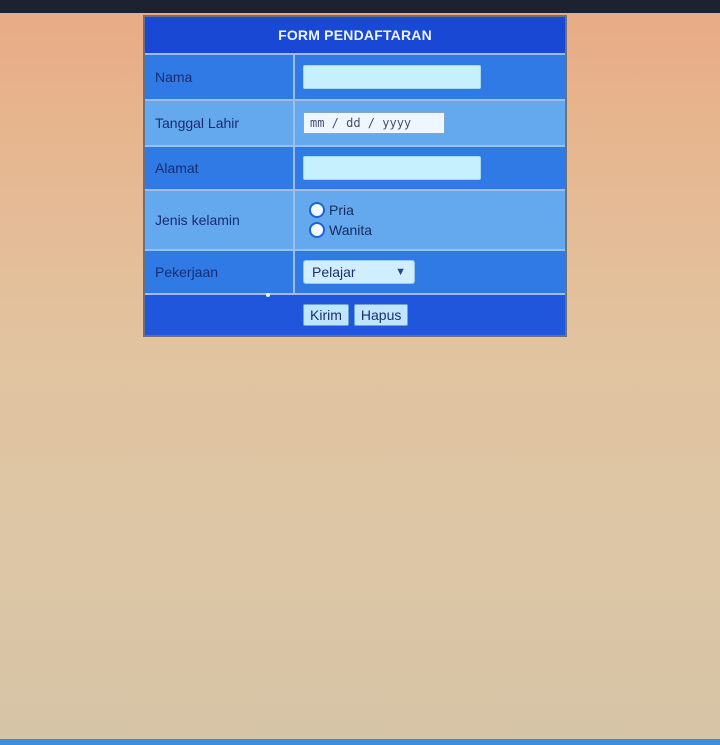 The image size is (720, 745). What do you see at coordinates (337, 220) in the screenshot?
I see `gender-radio-group: Pria Wanita` at bounding box center [337, 220].